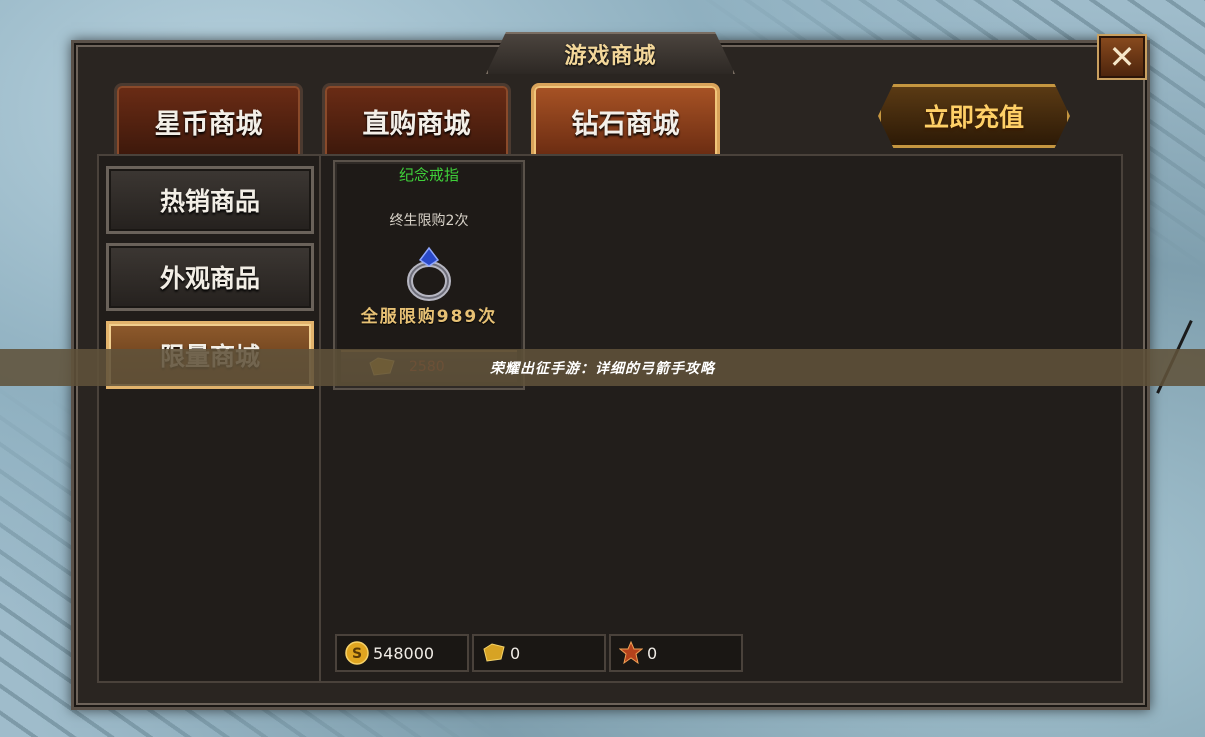  I want to click on window-title: 游戏商城, so click(610, 56).